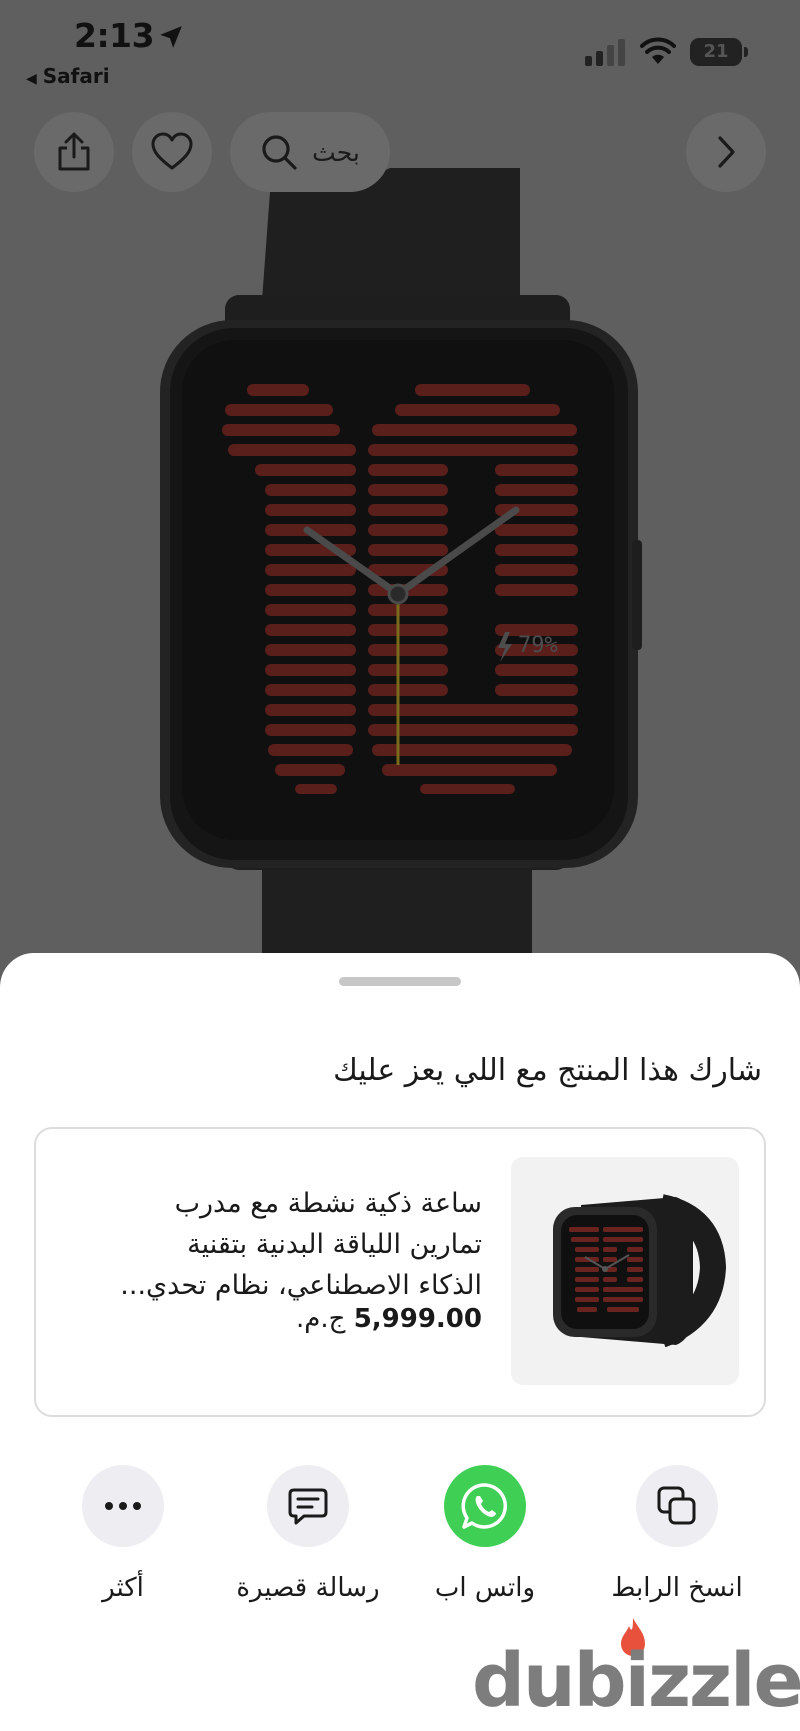 This screenshot has width=800, height=1731. Describe the element at coordinates (485, 1506) in the screenshot. I see `whatsapp-icon` at that location.